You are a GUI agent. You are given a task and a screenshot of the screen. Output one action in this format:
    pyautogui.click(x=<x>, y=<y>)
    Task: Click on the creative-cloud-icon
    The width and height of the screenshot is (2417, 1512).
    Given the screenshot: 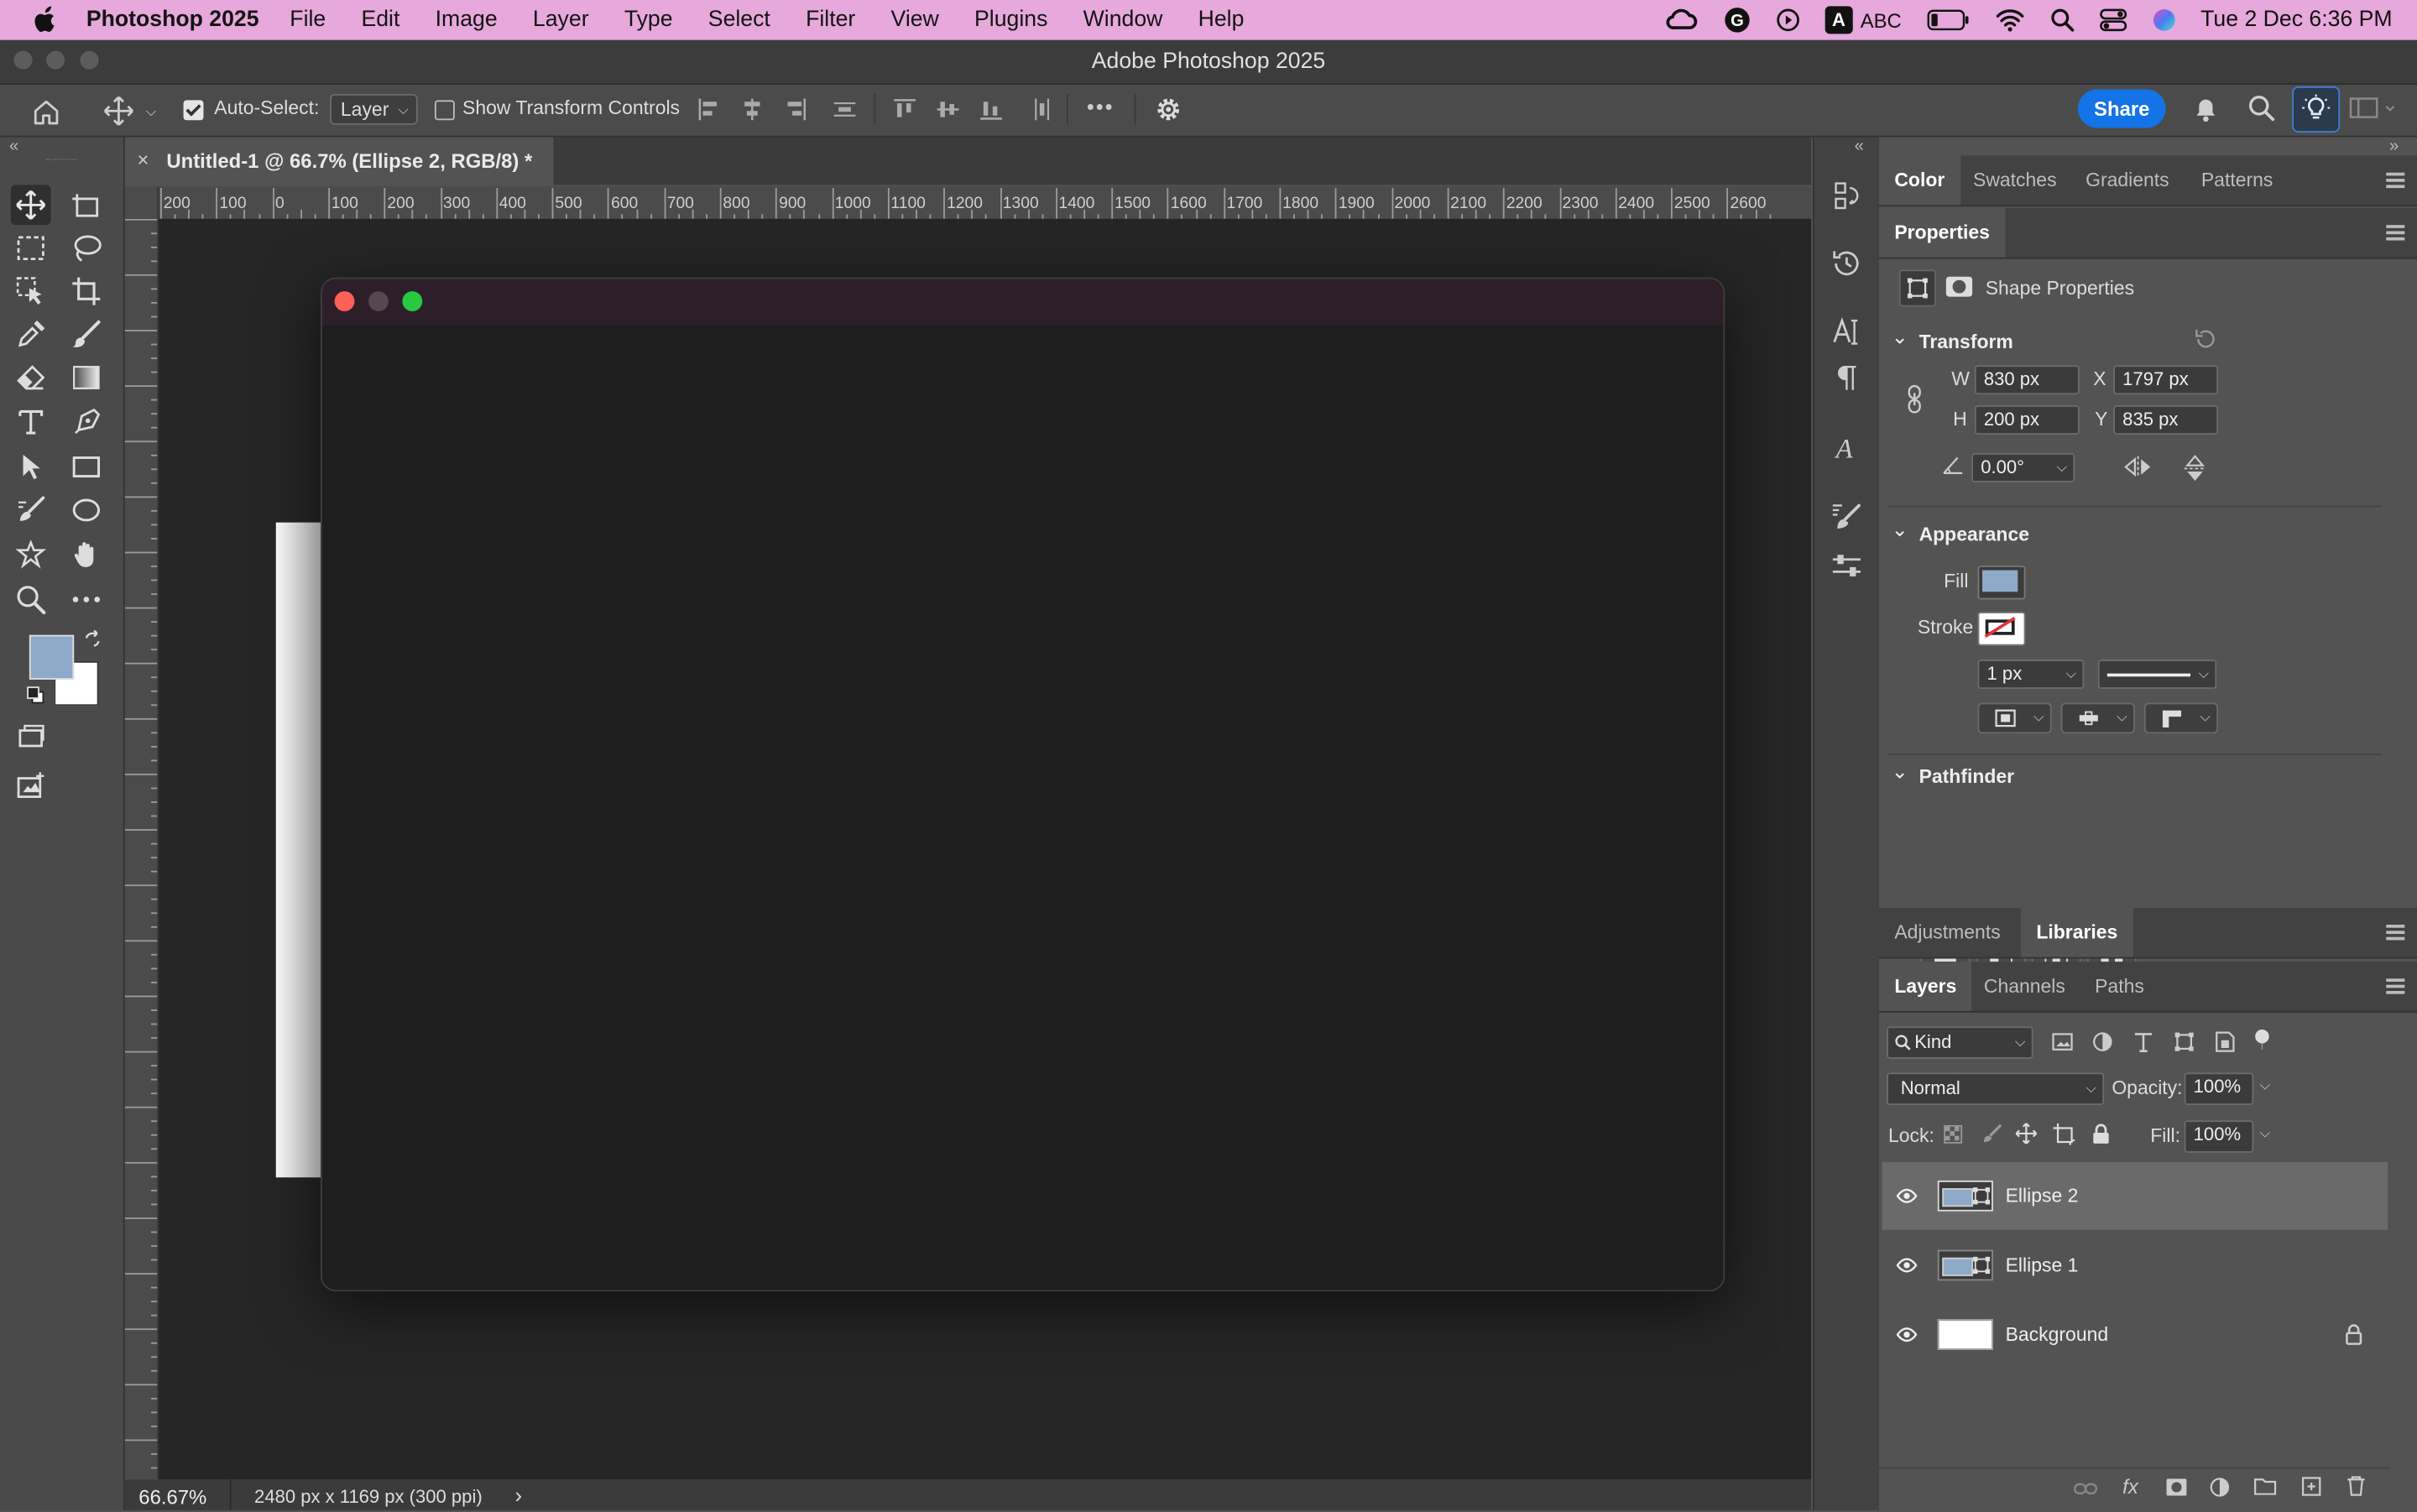 What is the action you would take?
    pyautogui.click(x=1681, y=20)
    